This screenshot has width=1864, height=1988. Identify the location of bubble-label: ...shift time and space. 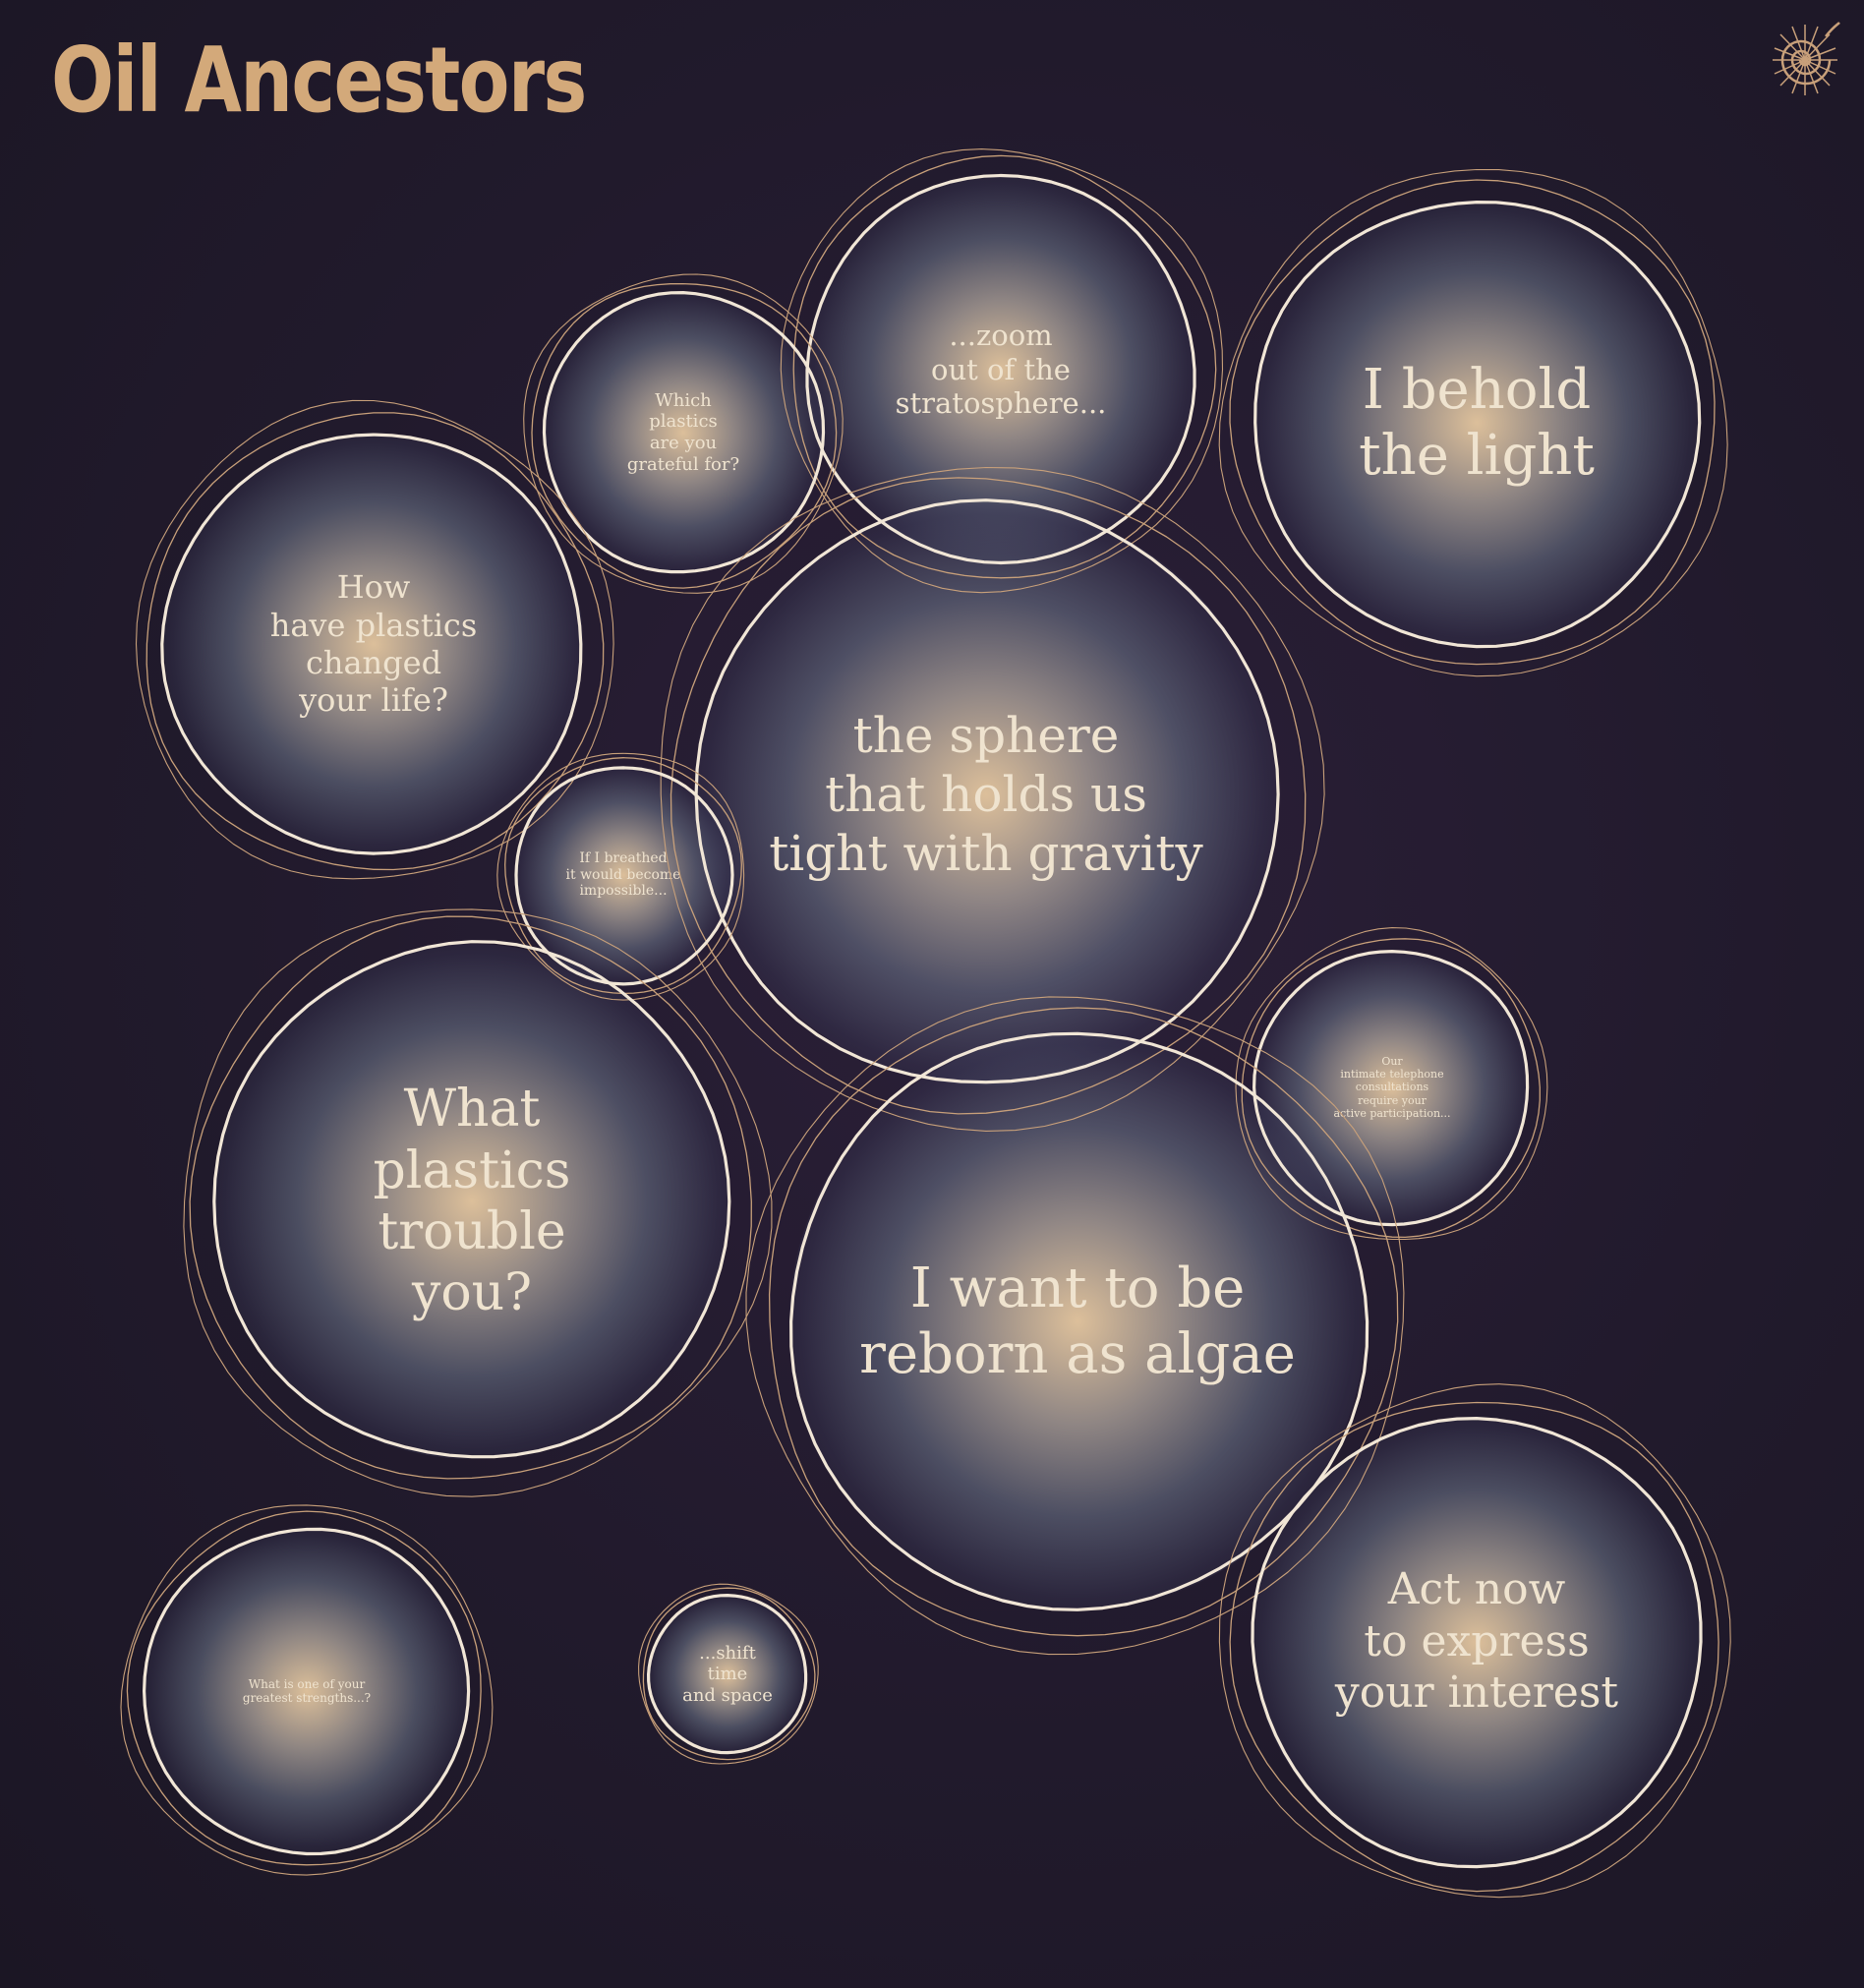
(727, 1674).